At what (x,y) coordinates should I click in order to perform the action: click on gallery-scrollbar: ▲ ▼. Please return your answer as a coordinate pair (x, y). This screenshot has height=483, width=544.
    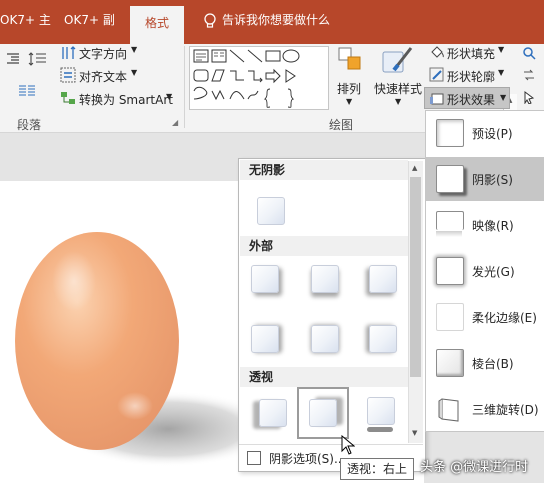
    Looking at the image, I should click on (415, 302).